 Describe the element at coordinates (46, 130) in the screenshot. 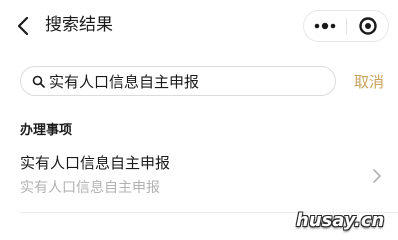

I see `section-title: 办理事项` at that location.